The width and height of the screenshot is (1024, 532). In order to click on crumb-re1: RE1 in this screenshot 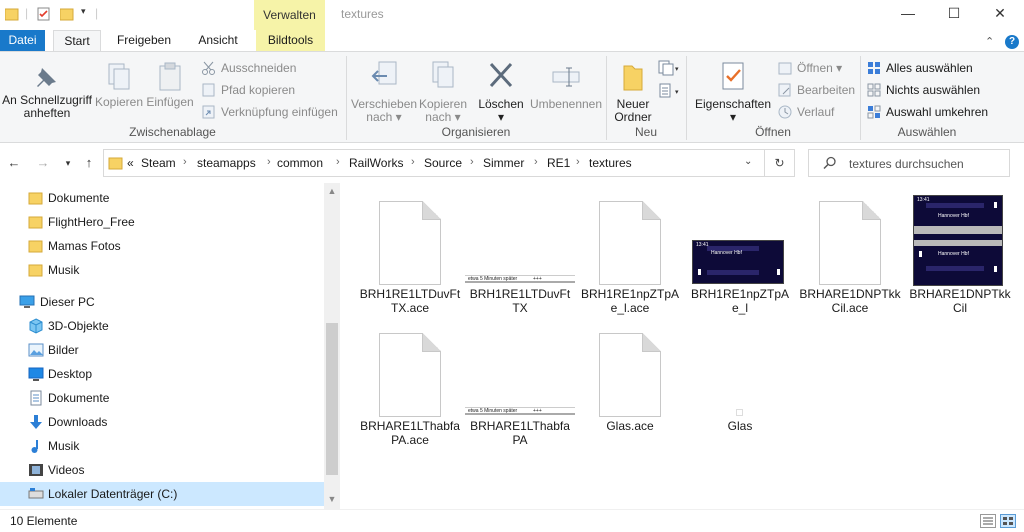, I will do `click(558, 163)`.